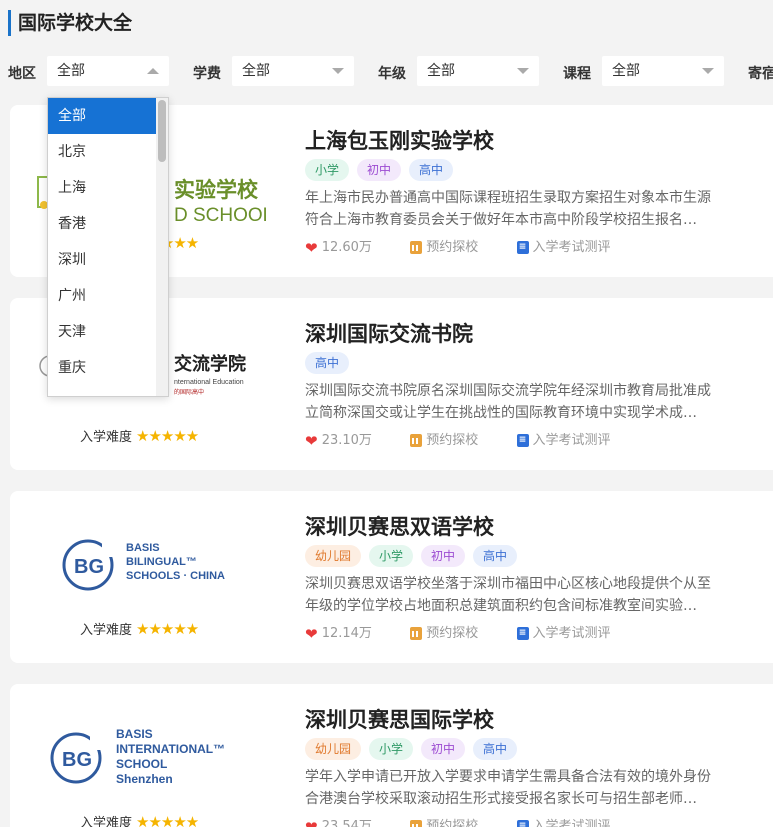 The image size is (773, 827). Describe the element at coordinates (760, 74) in the screenshot. I see `boarding-label: 寄宿` at that location.